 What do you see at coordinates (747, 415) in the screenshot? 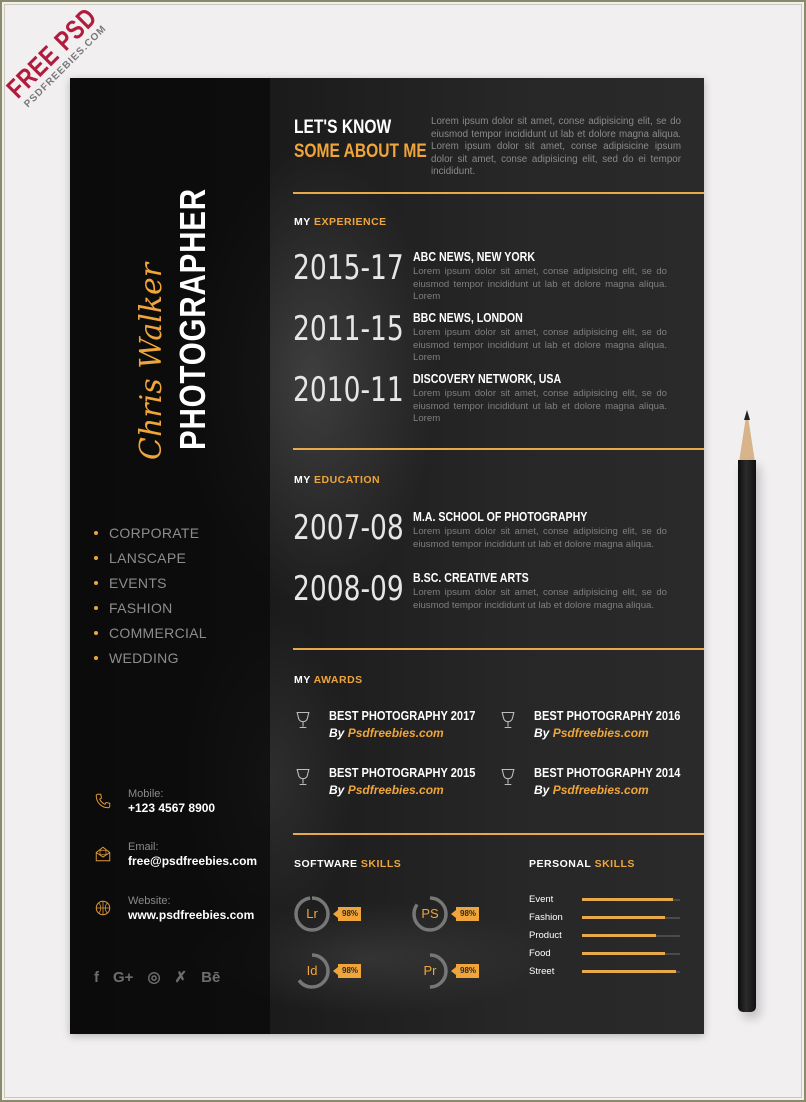
I see `pencil-lead` at bounding box center [747, 415].